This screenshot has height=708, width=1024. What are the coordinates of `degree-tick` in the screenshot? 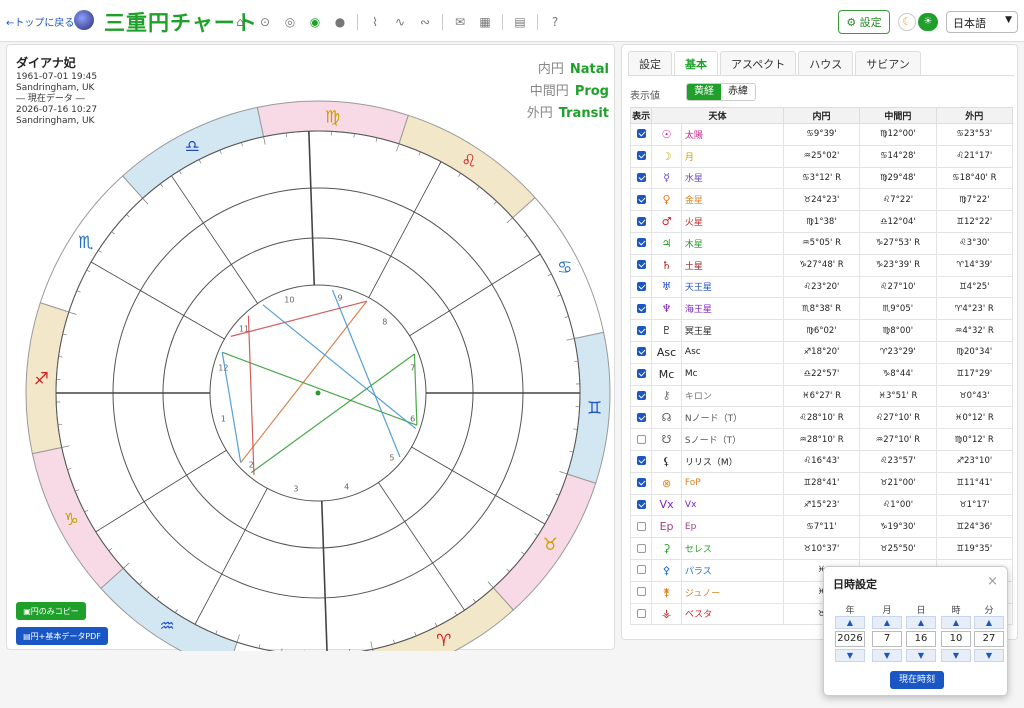 It's located at (394, 641).